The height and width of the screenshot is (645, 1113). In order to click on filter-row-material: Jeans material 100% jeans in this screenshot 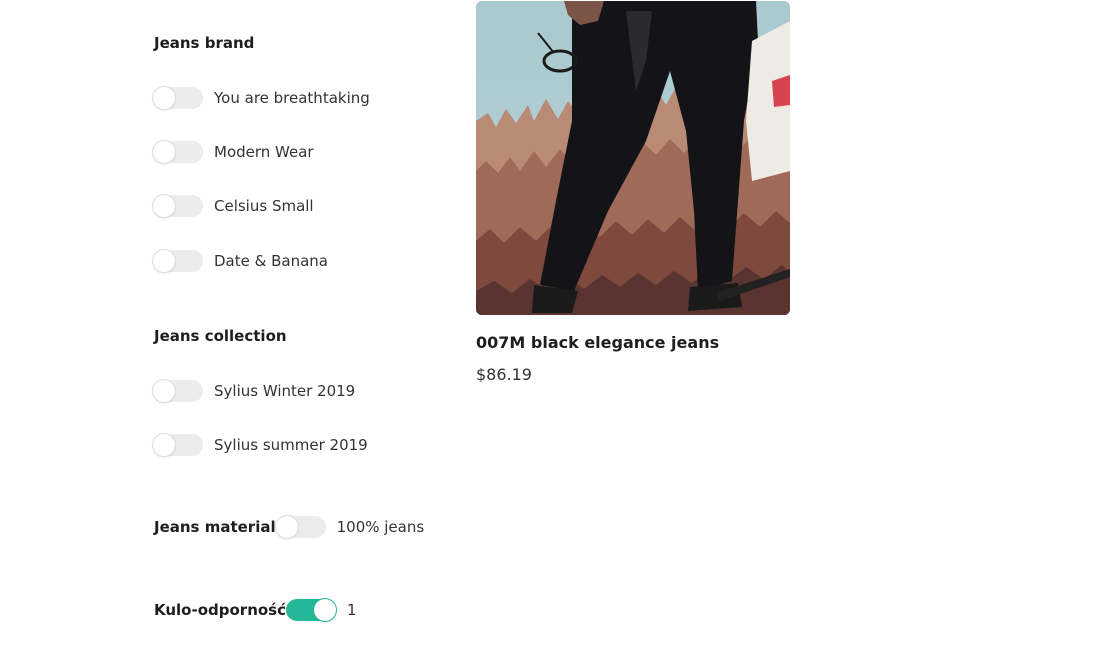, I will do `click(289, 527)`.